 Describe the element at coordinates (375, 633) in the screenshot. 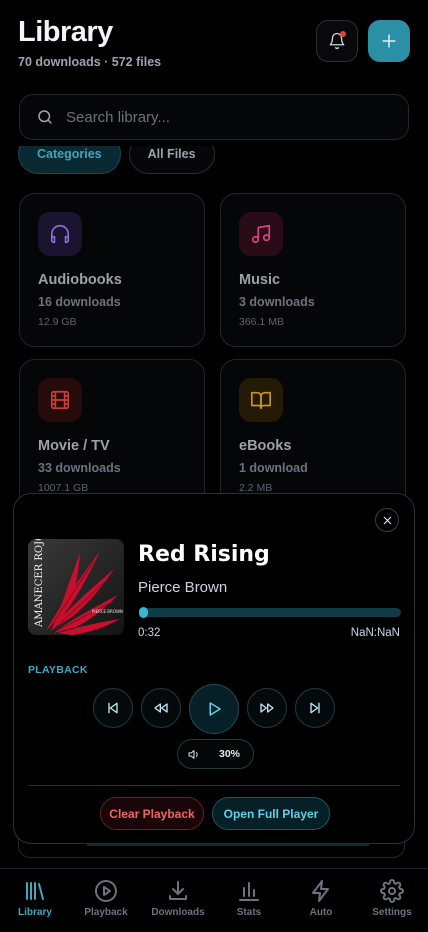

I see `duration: NaN:NaN` at that location.